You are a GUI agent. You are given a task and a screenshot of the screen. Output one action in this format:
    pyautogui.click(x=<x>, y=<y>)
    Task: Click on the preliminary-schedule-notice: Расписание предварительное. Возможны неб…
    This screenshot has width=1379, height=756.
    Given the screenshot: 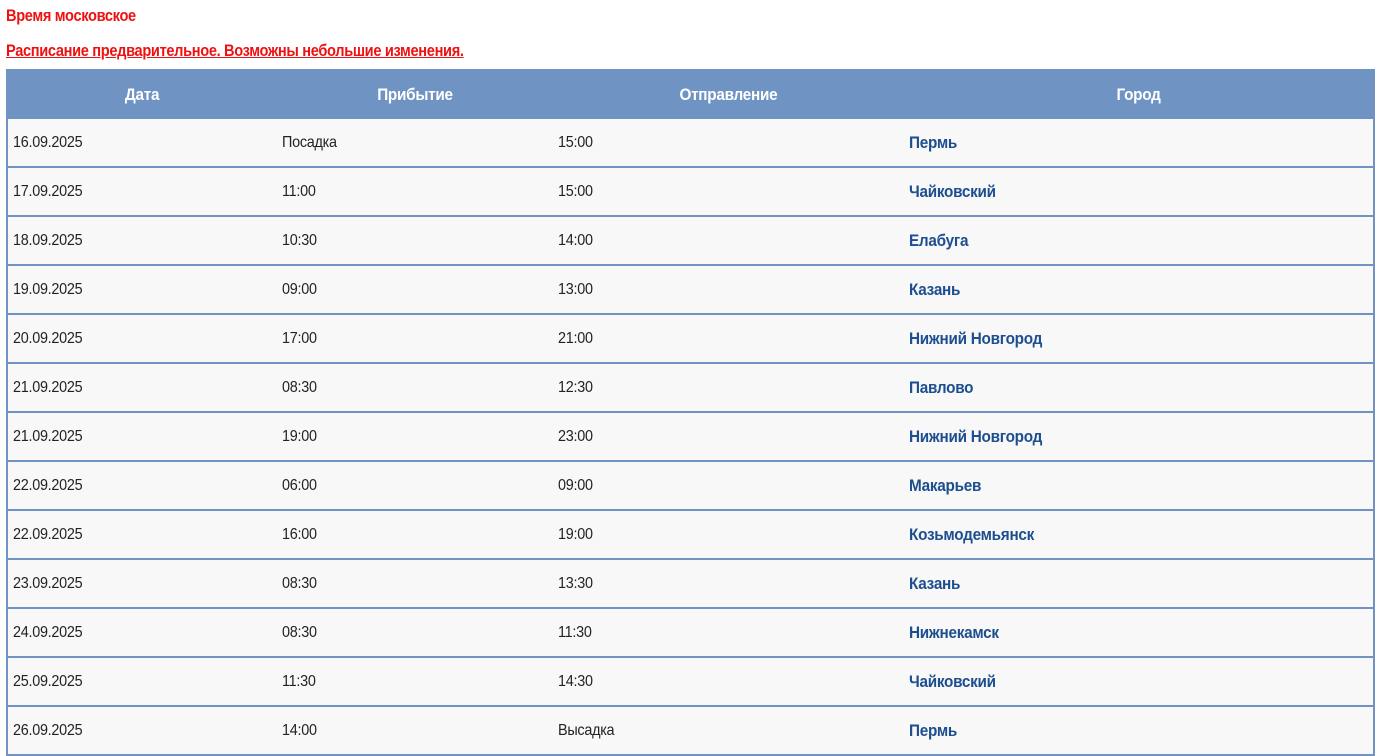 What is the action you would take?
    pyautogui.click(x=235, y=50)
    